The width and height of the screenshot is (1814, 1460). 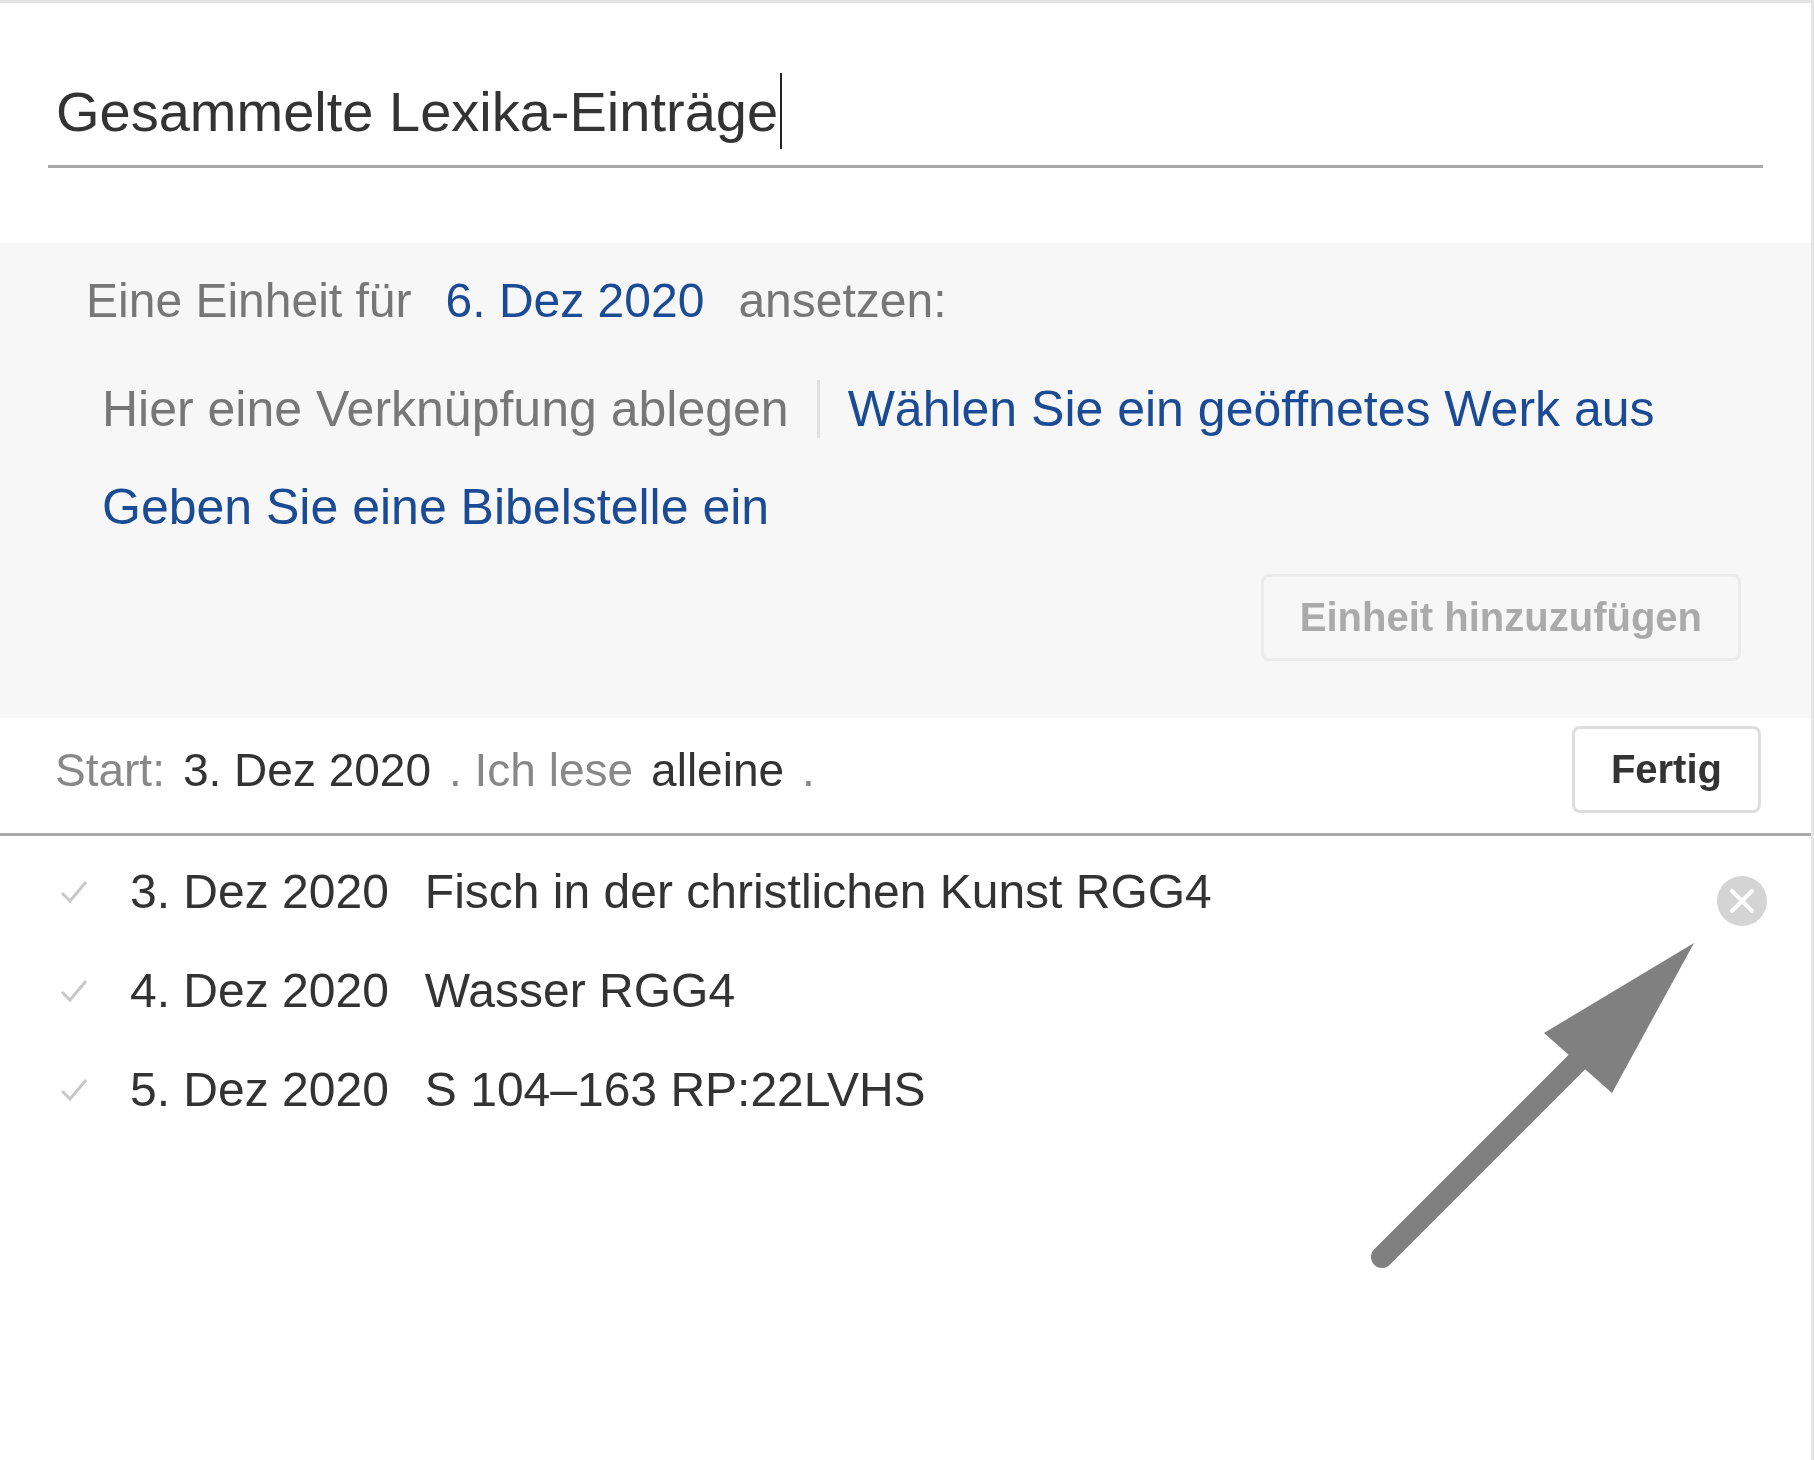 I want to click on entry-date: 5. Dez 2020, so click(x=259, y=1089).